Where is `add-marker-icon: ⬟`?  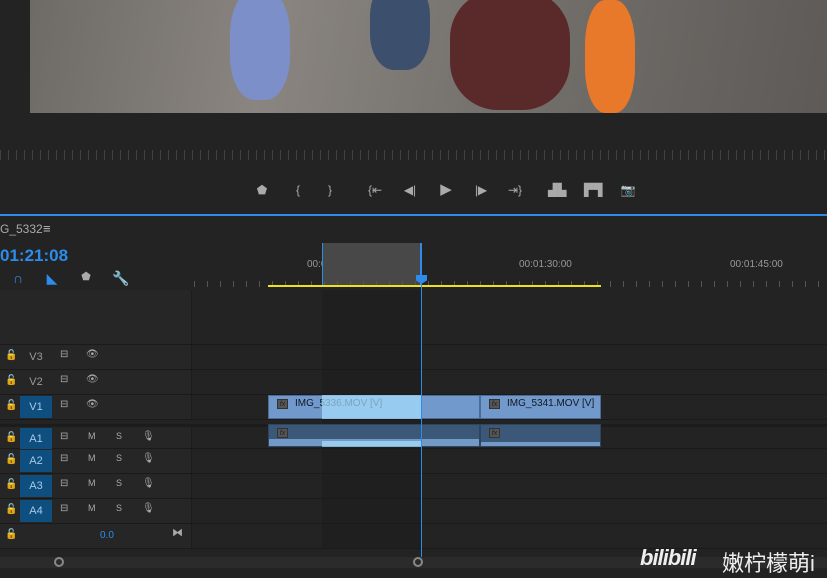 add-marker-icon: ⬟ is located at coordinates (86, 276).